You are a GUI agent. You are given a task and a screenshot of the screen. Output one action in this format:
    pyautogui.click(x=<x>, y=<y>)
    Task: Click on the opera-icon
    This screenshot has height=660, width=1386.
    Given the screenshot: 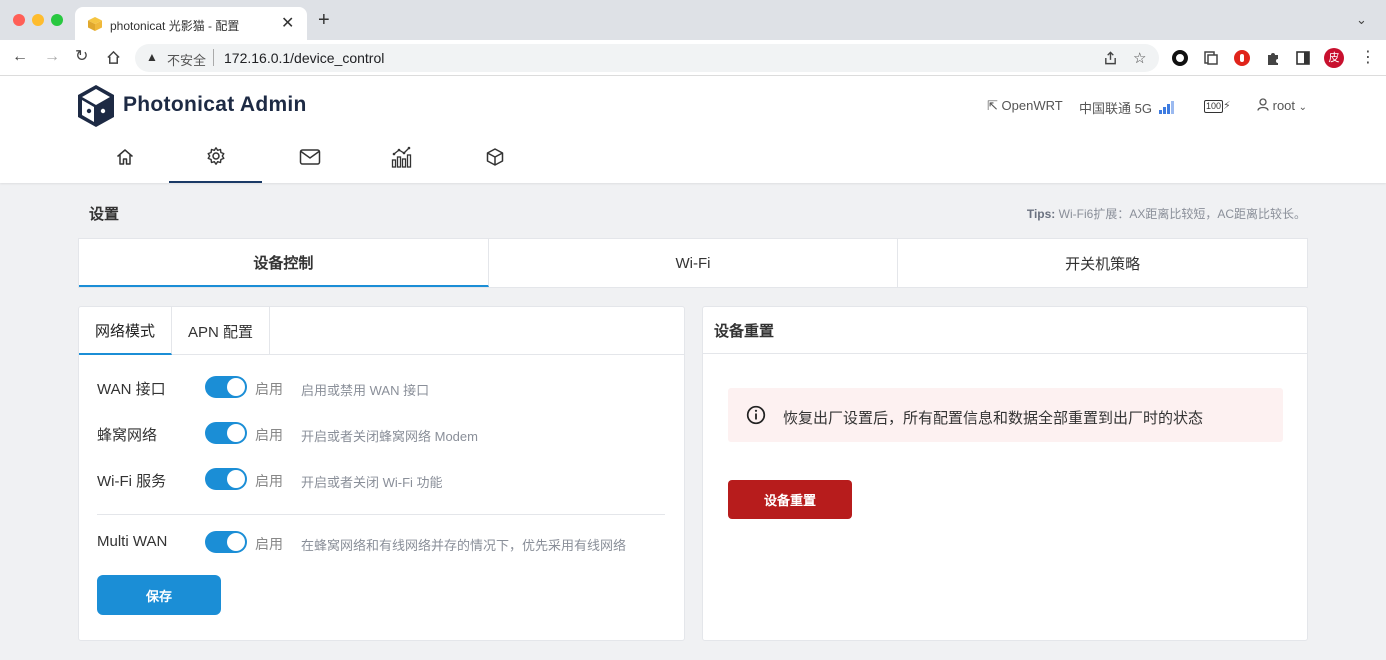 What is the action you would take?
    pyautogui.click(x=1242, y=58)
    